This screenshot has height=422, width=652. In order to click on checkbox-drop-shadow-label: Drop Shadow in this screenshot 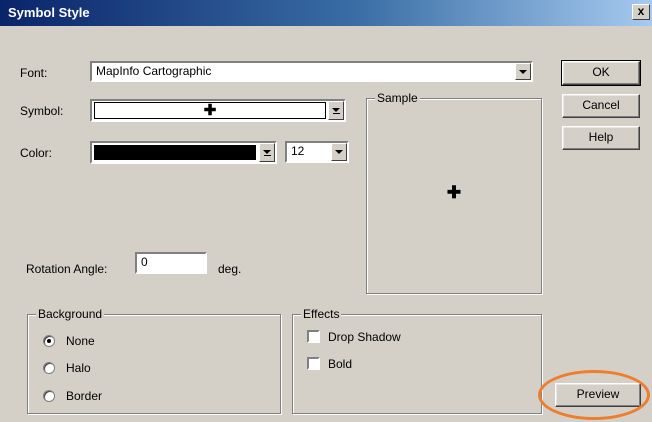, I will do `click(364, 337)`.